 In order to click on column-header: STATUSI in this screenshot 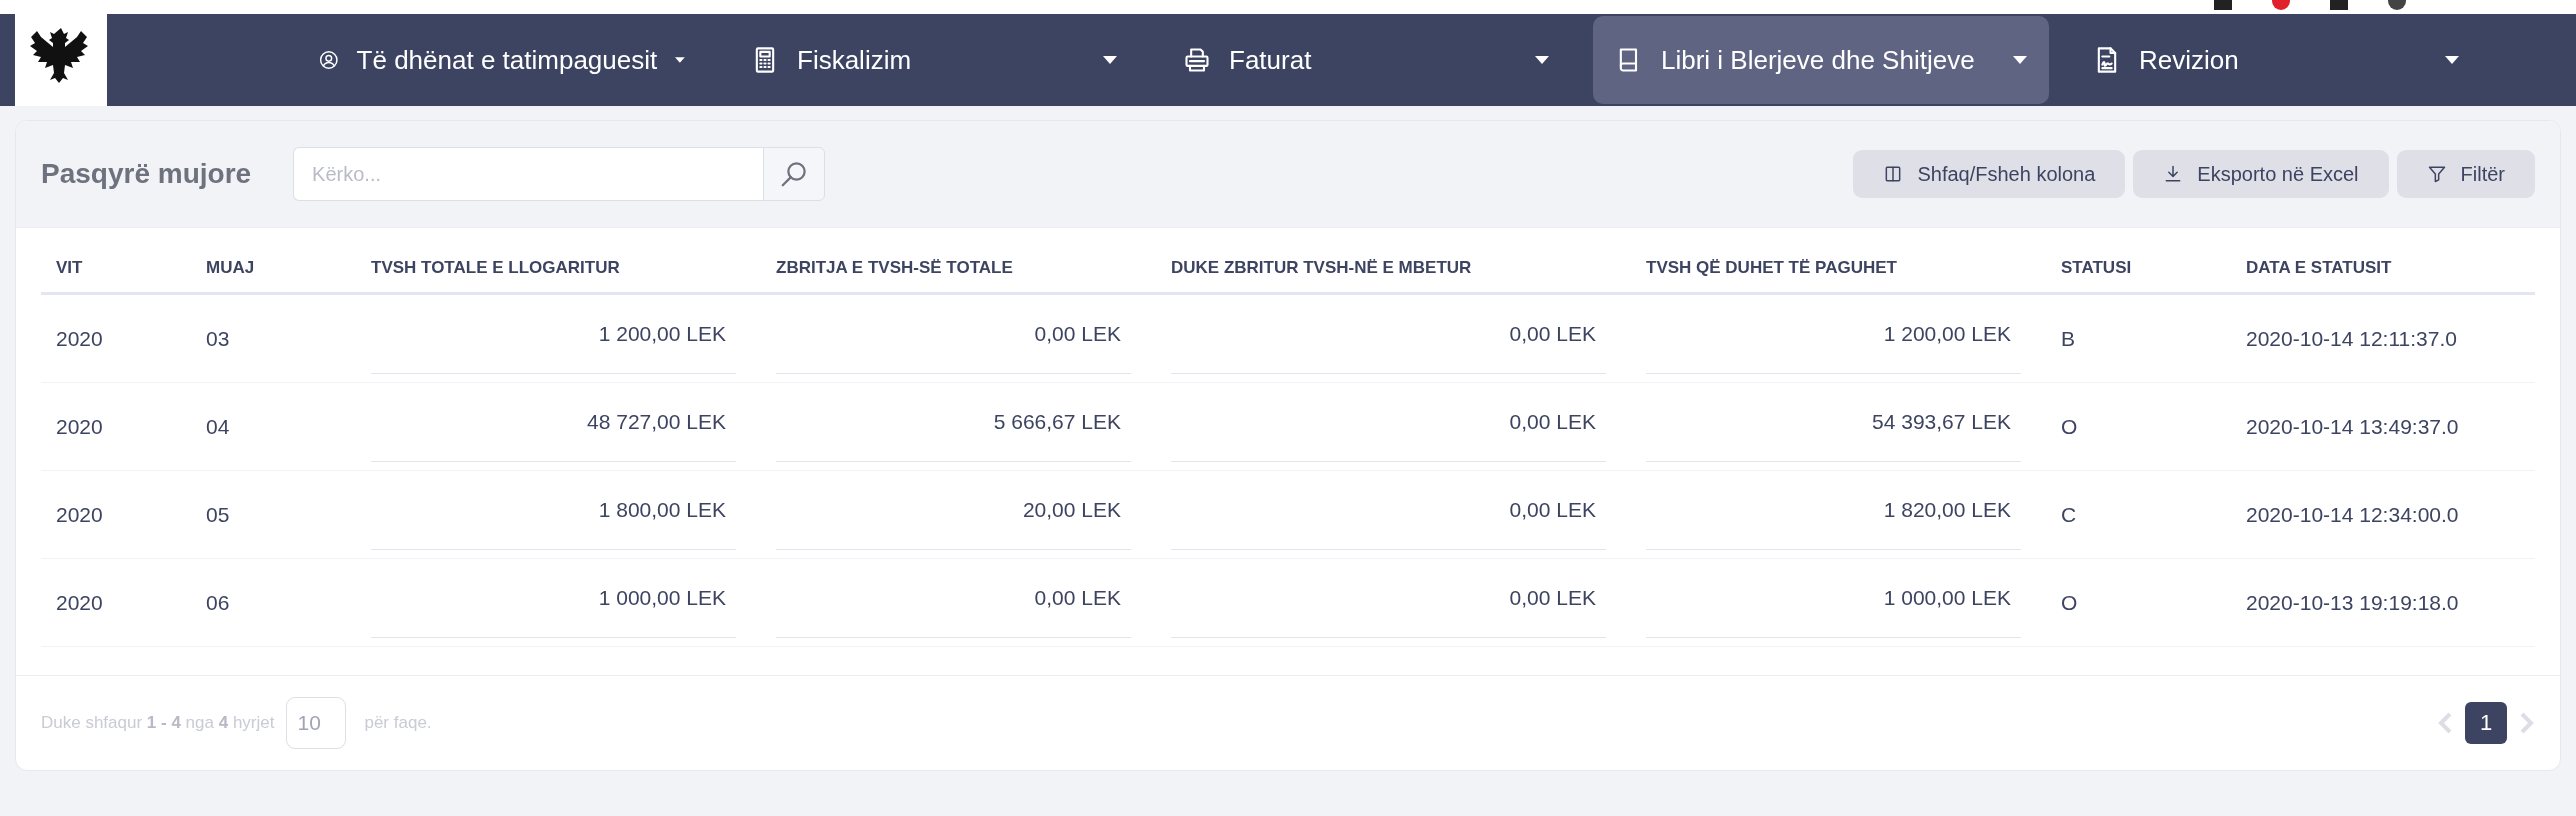, I will do `click(2138, 261)`.